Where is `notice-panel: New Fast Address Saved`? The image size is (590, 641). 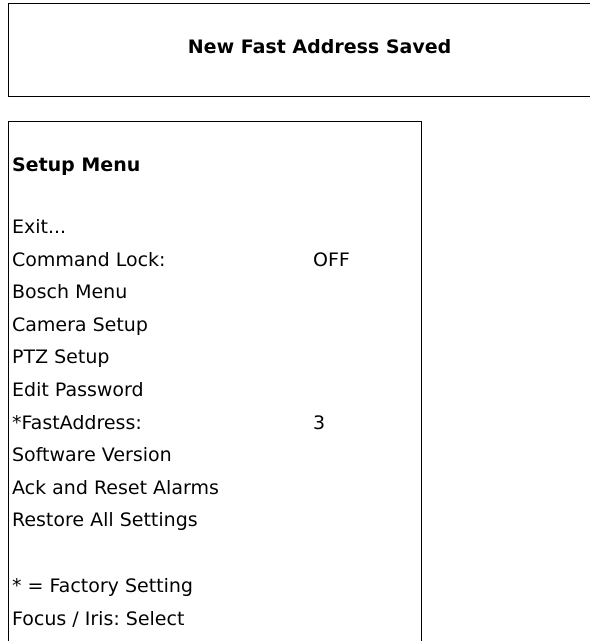 notice-panel: New Fast Address Saved is located at coordinates (299, 50).